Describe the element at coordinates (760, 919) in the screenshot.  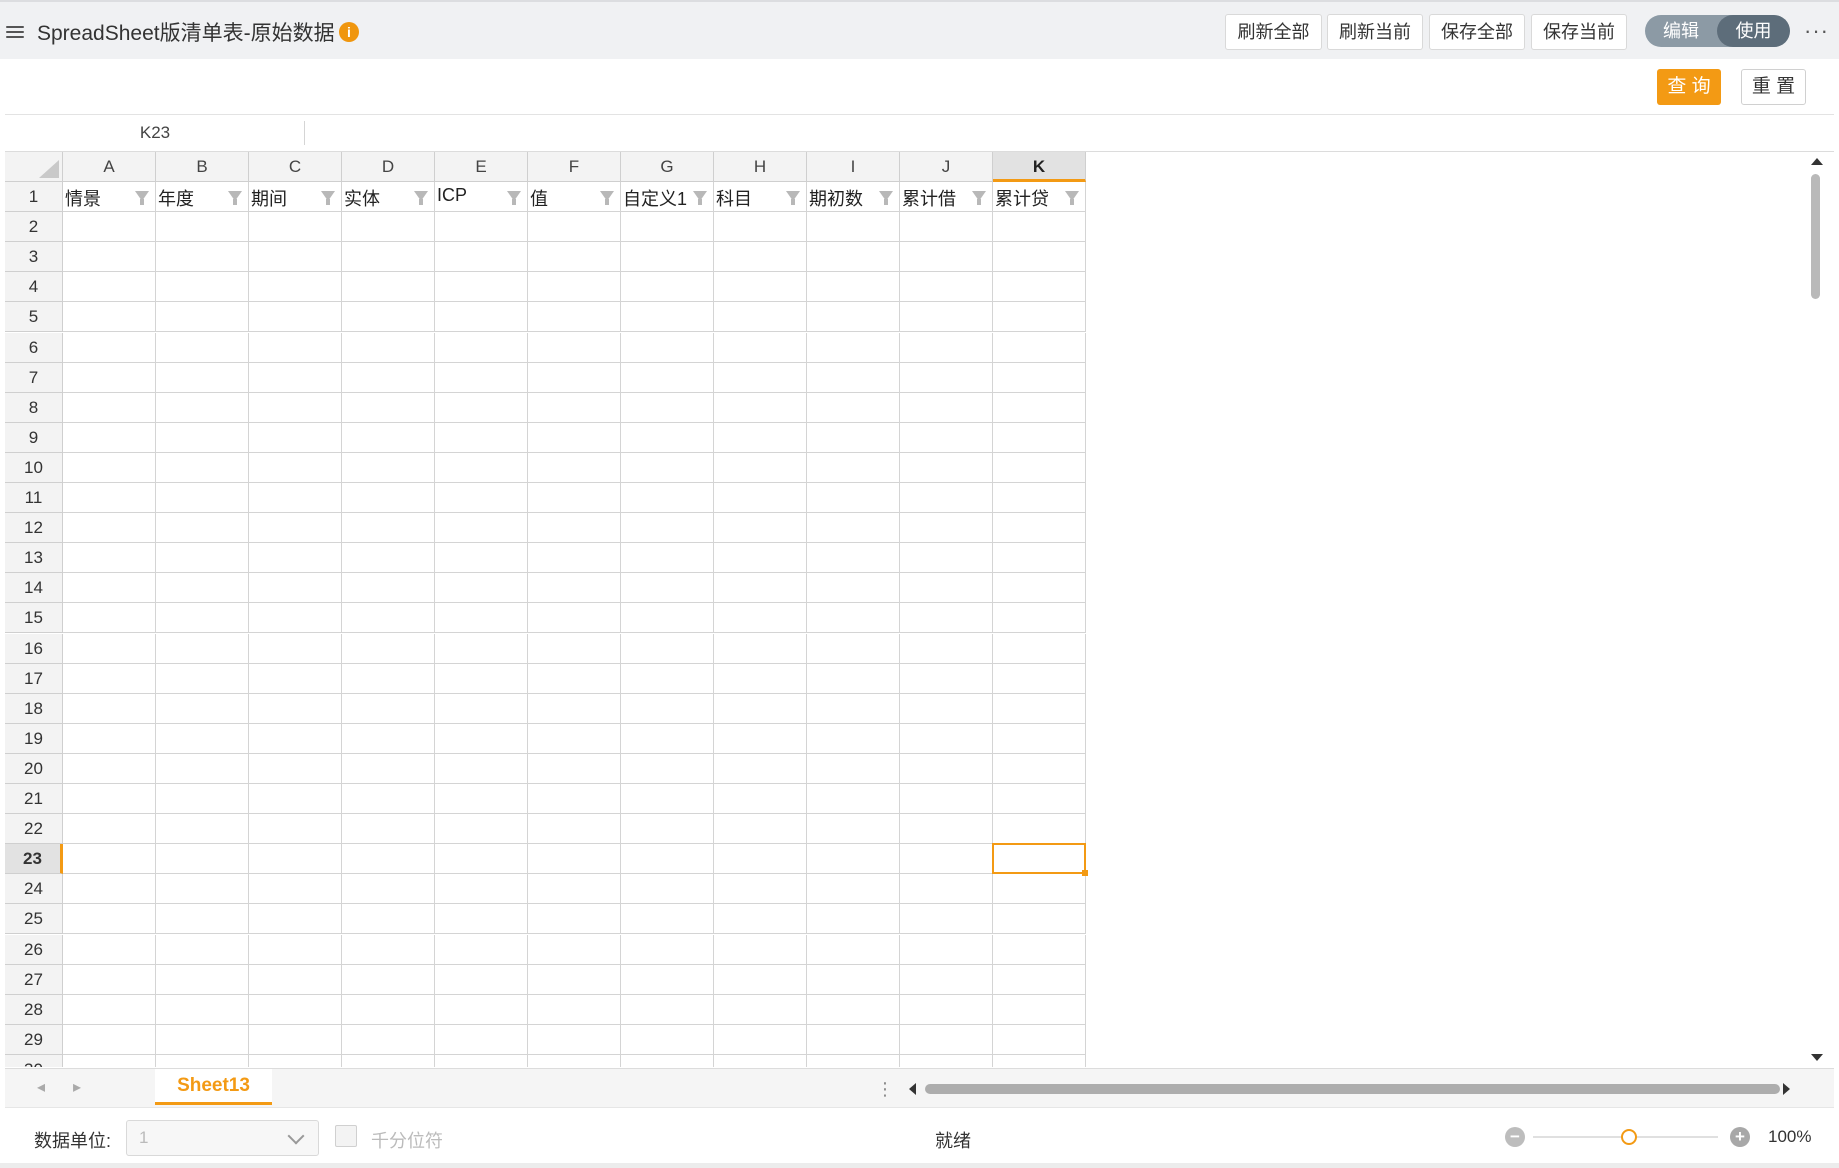
I see `cell-h25` at that location.